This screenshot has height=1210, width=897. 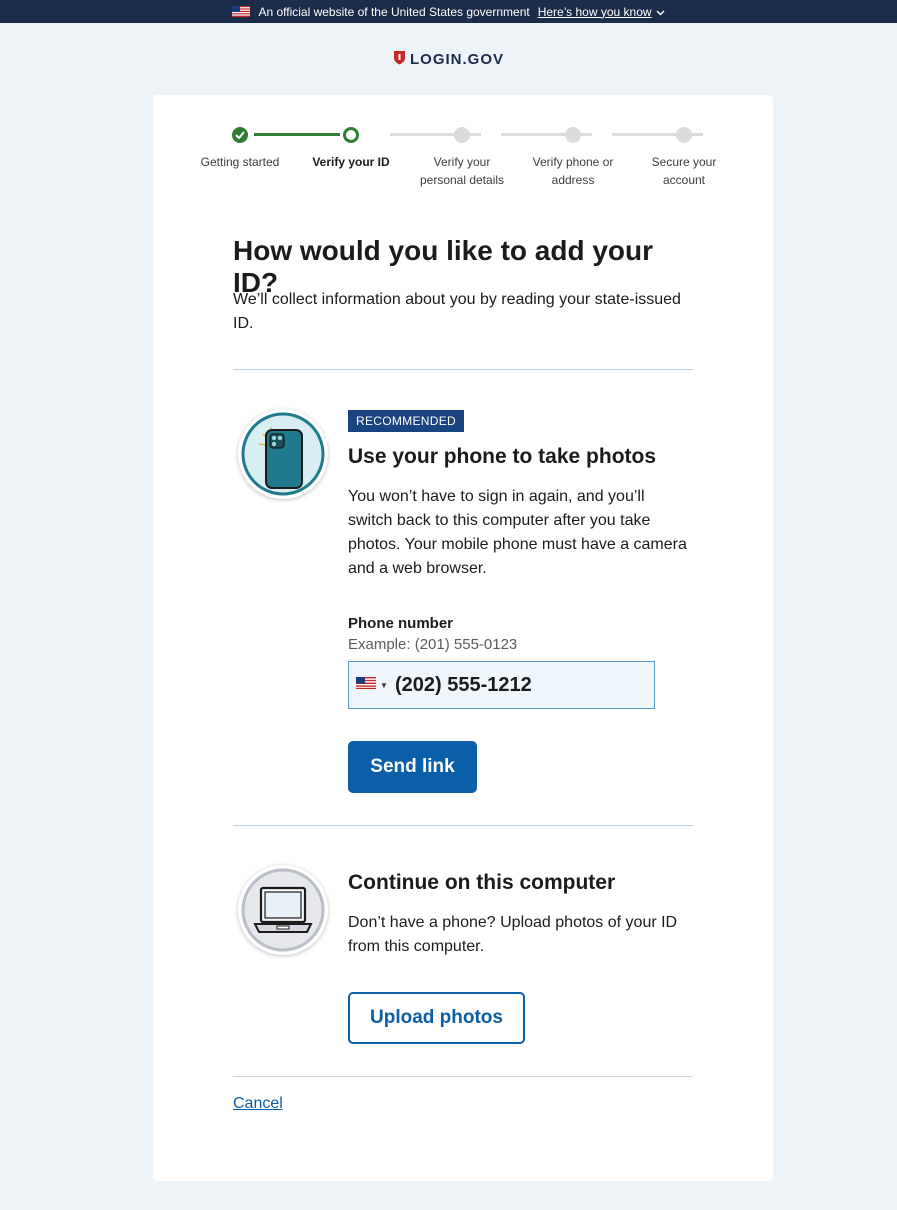 What do you see at coordinates (520, 685) in the screenshot?
I see `phone-input` at bounding box center [520, 685].